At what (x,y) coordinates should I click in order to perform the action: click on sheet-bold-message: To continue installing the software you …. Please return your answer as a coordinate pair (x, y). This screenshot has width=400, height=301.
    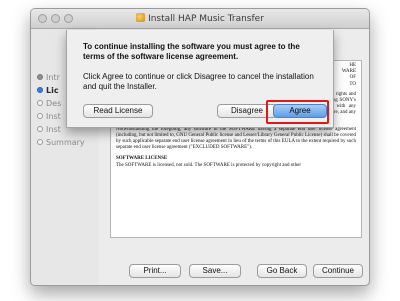
    Looking at the image, I should click on (191, 51).